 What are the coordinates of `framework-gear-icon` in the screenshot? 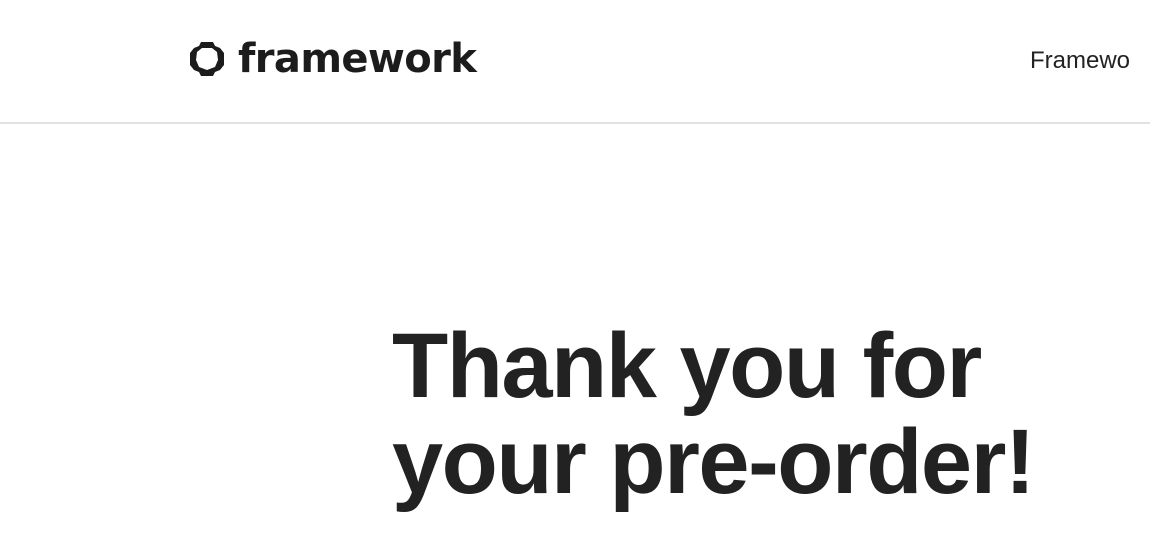 It's located at (207, 59).